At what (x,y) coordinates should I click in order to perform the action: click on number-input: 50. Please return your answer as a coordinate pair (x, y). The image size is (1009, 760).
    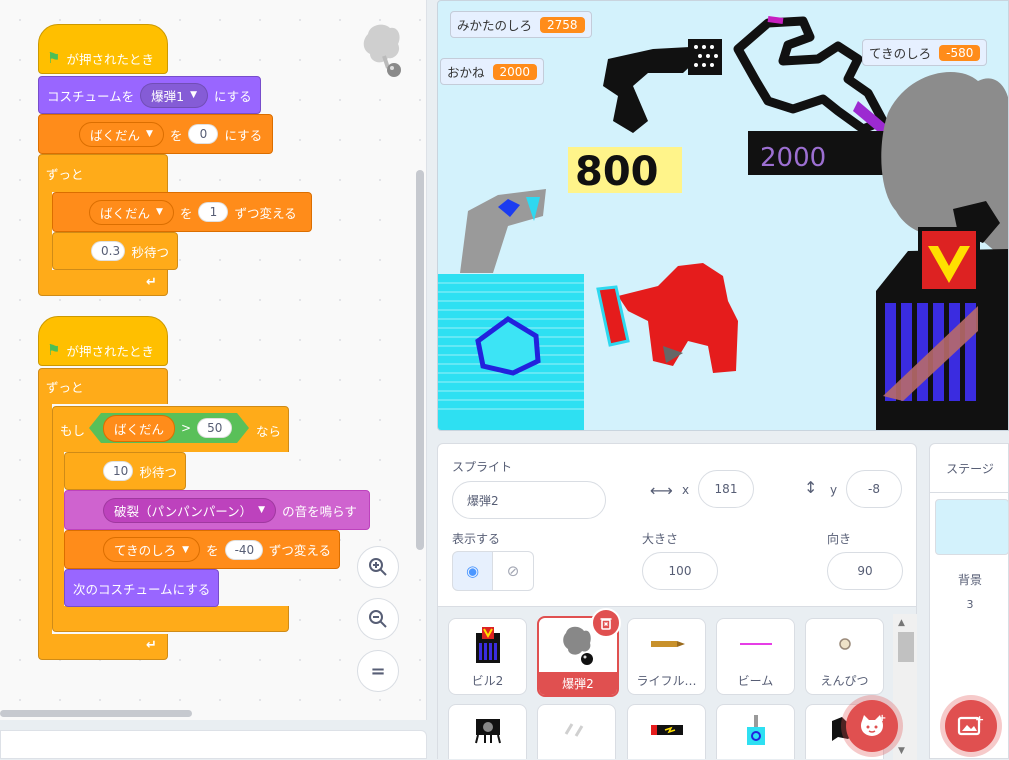
    Looking at the image, I should click on (214, 428).